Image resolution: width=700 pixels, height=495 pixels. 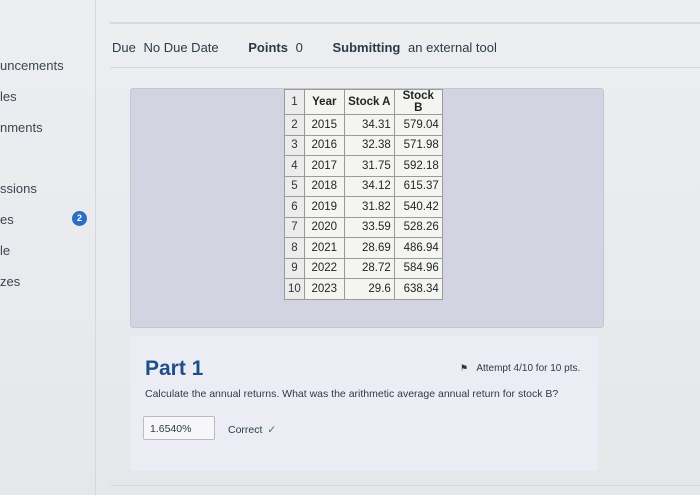 What do you see at coordinates (324, 125) in the screenshot?
I see `year-cell: 2015` at bounding box center [324, 125].